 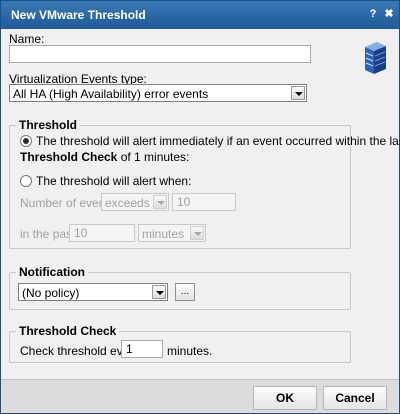 I want to click on comparison-value: exceeds, so click(x=127, y=203).